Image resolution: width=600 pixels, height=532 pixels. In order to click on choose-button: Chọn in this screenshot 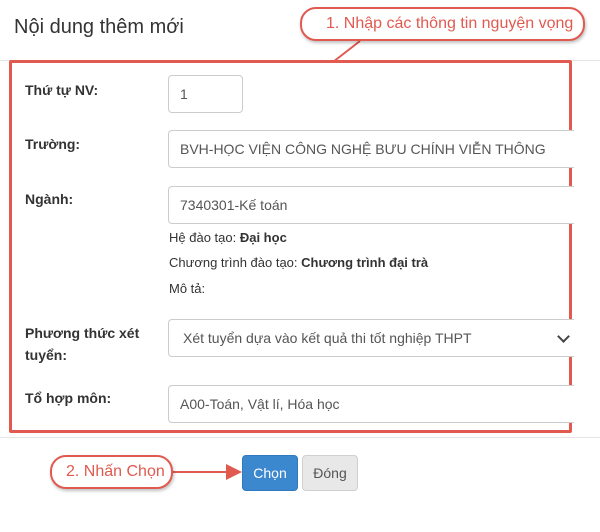, I will do `click(270, 473)`.